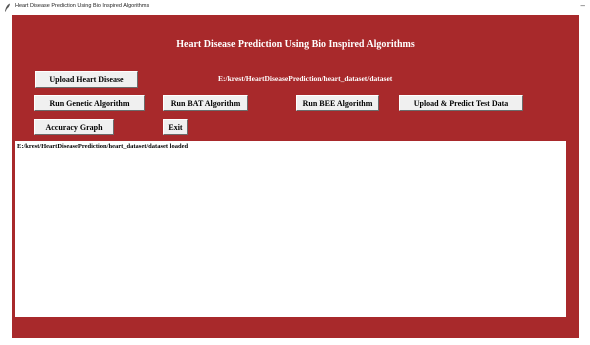 Image resolution: width=590 pixels, height=345 pixels. What do you see at coordinates (89, 103) in the screenshot?
I see `run-genetic-algorithm-button: Run Genetic Algorithm` at bounding box center [89, 103].